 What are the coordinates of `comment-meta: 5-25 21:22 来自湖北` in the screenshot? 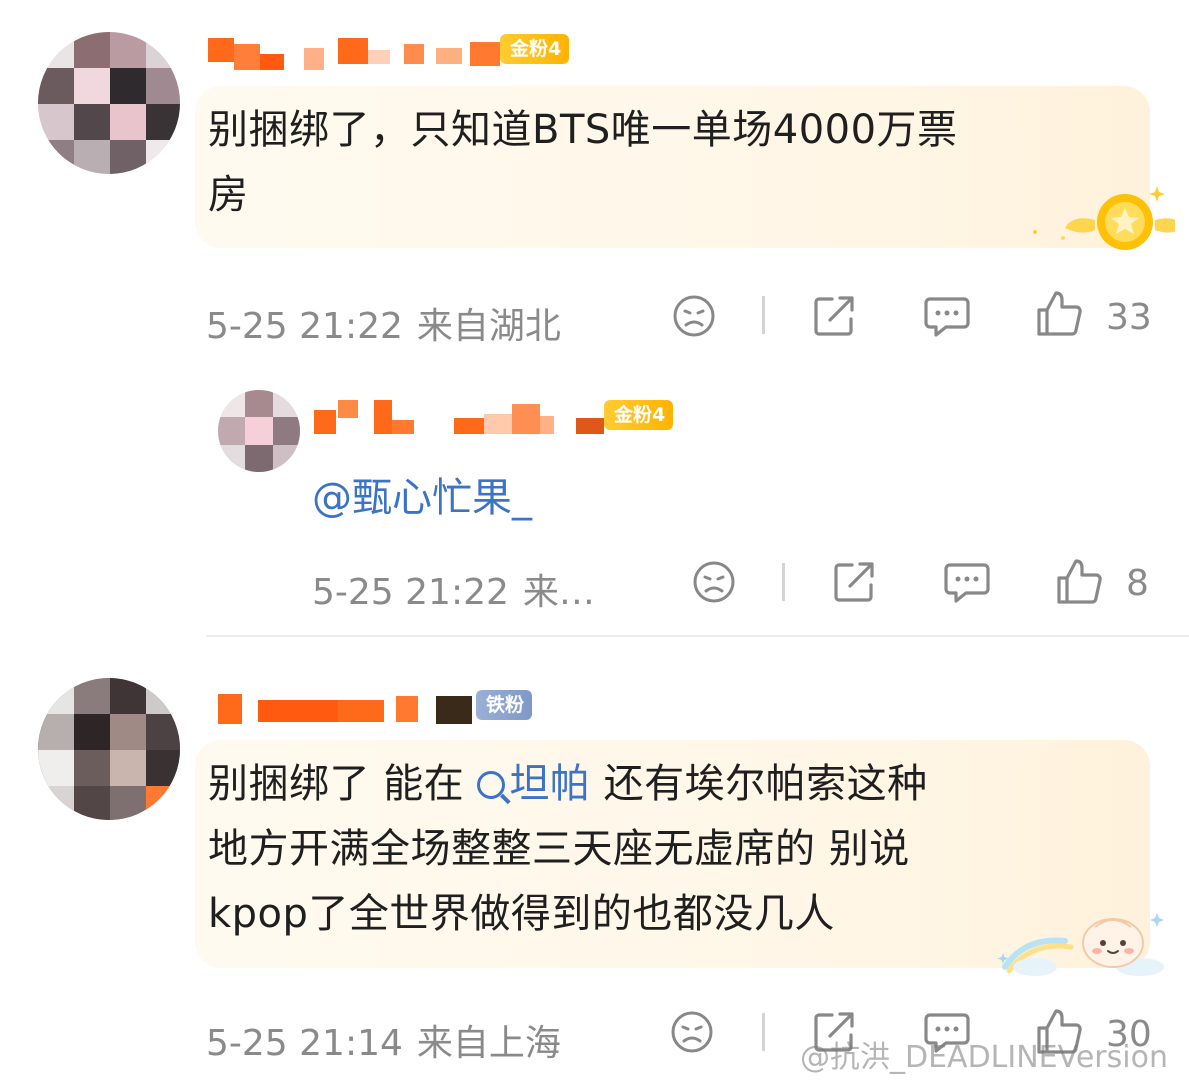 It's located at (383, 323).